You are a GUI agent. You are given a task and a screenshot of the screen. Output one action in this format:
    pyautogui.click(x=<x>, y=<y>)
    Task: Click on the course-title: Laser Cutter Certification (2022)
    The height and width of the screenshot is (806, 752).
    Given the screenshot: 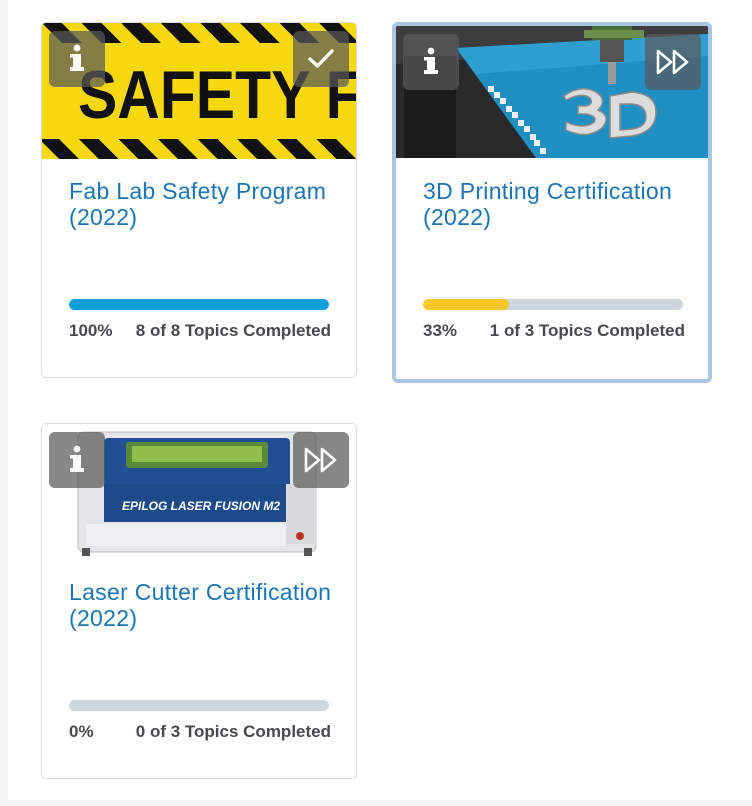 What is the action you would take?
    pyautogui.click(x=204, y=605)
    